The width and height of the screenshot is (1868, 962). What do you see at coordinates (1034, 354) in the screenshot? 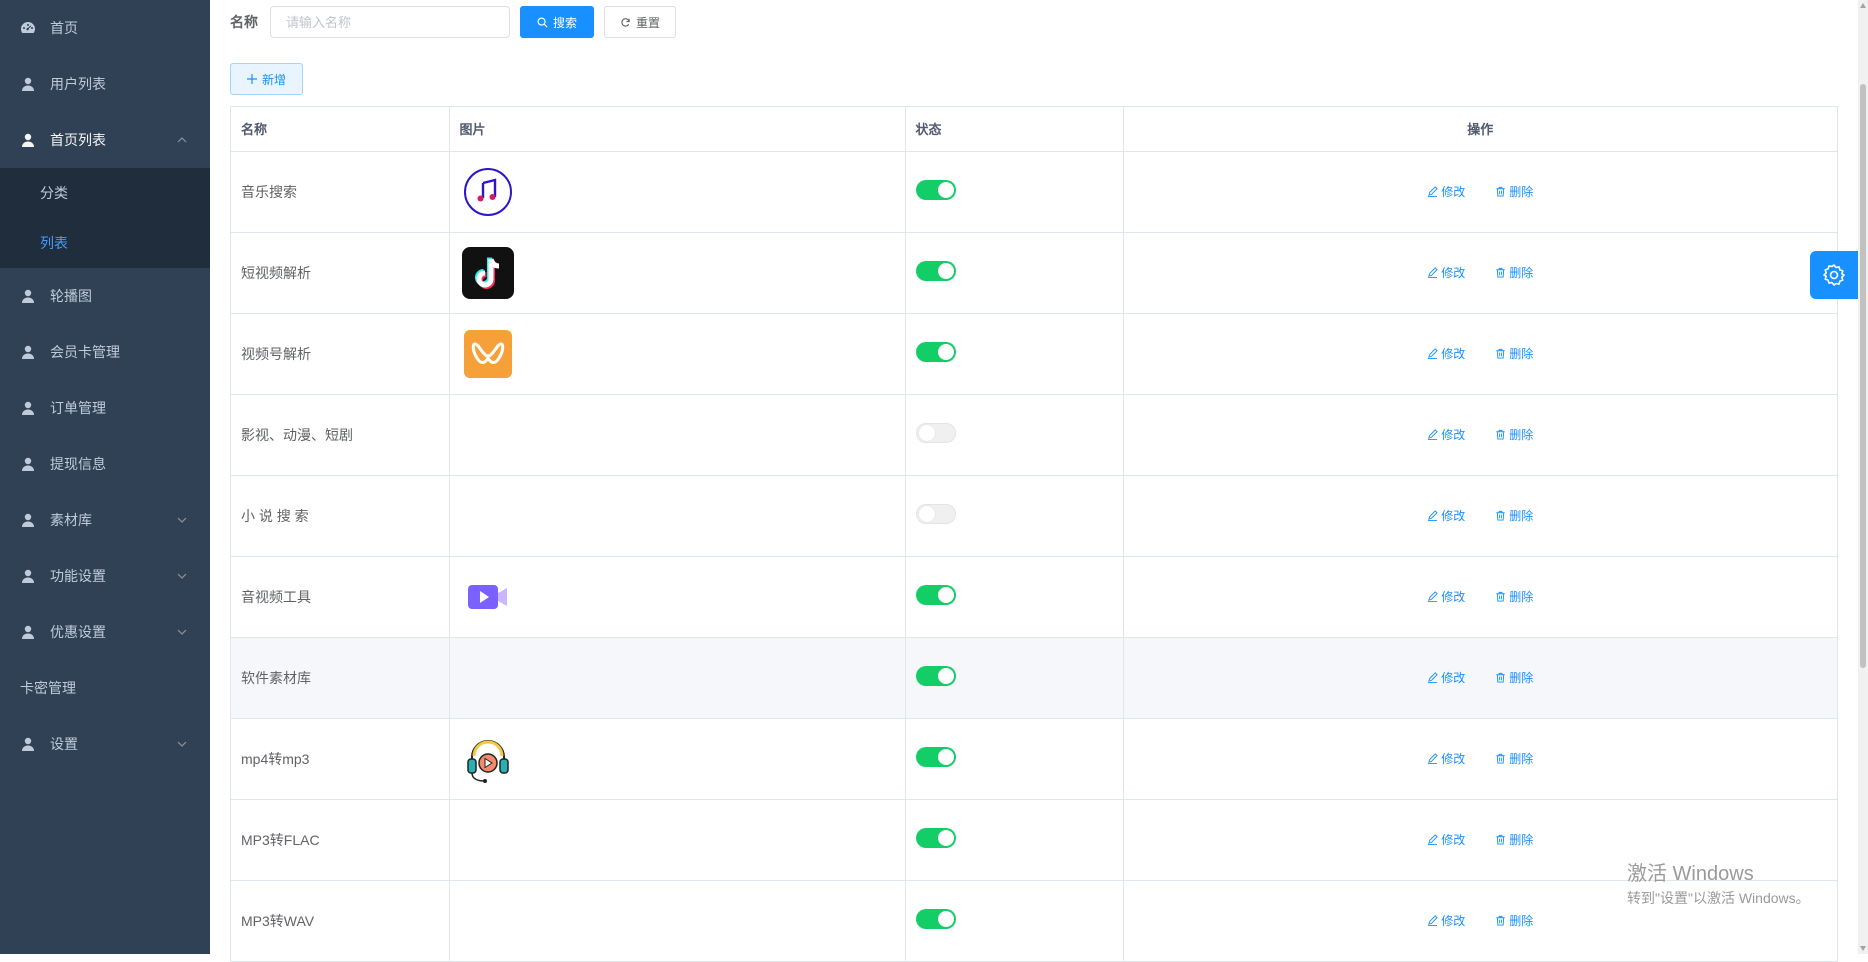
I see `table-row: 视频号解析 修改 删除` at bounding box center [1034, 354].